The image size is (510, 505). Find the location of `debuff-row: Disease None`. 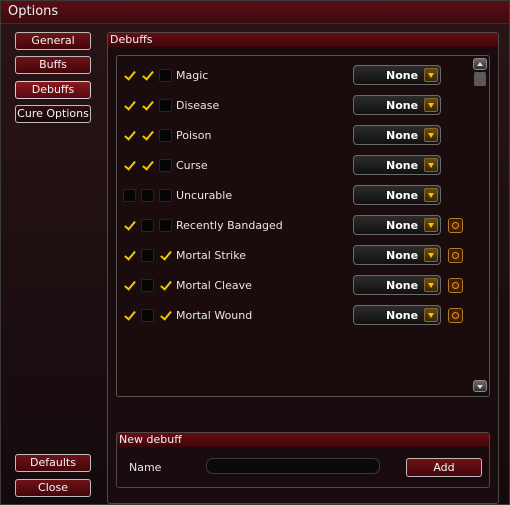

debuff-row: Disease None is located at coordinates (303, 106).